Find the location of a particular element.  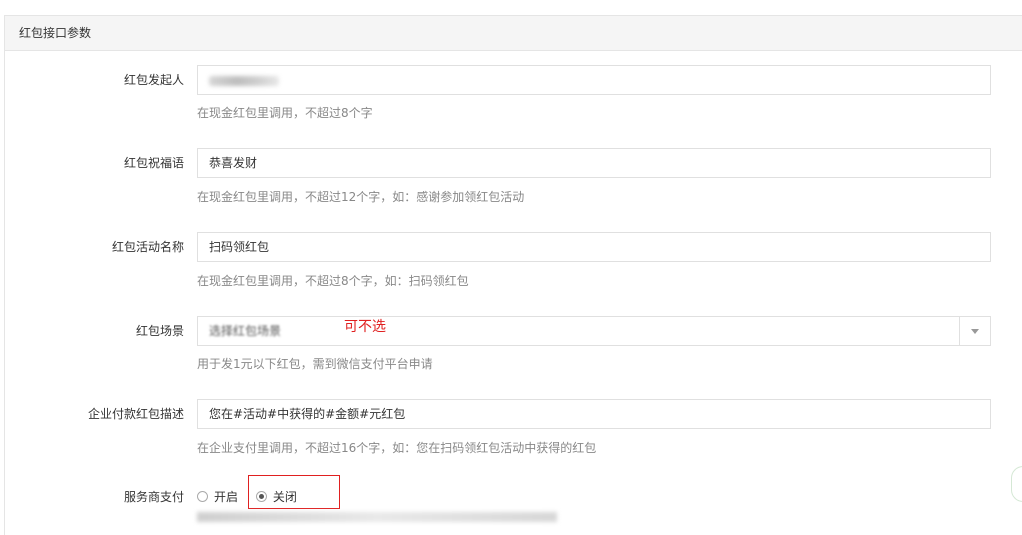

enterprise-desc-label: 企业付款红包描述 is located at coordinates (135, 414).